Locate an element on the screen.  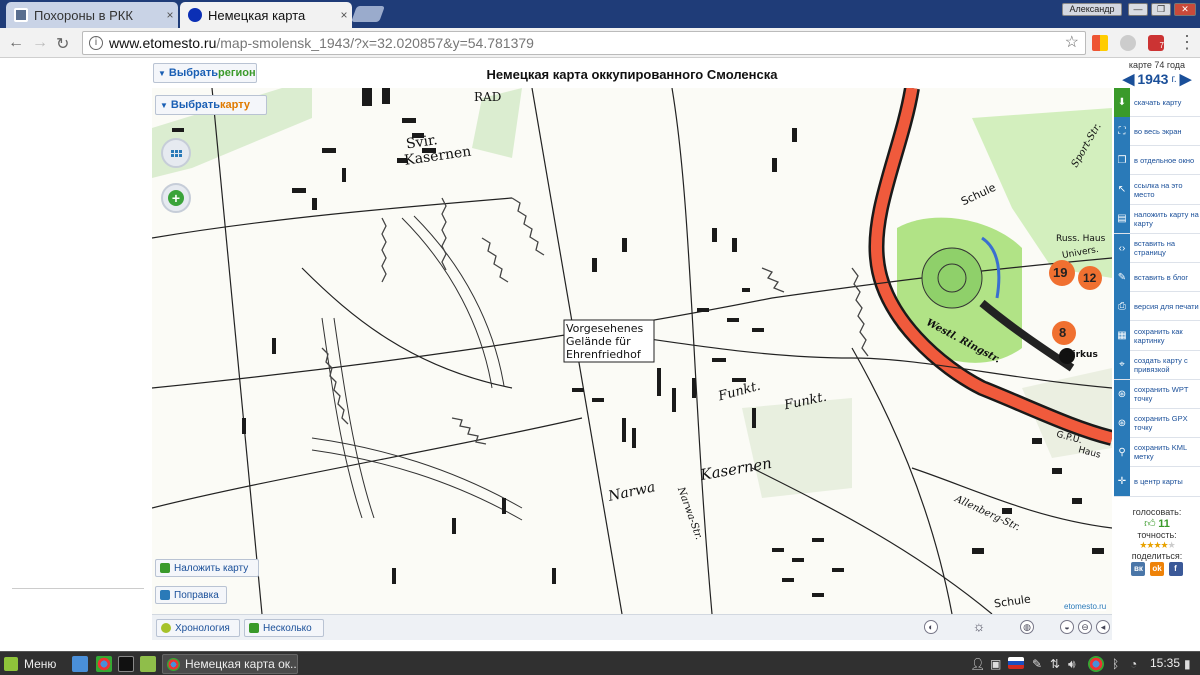
keyboard-layout-icon is located at coordinates (1016, 663).